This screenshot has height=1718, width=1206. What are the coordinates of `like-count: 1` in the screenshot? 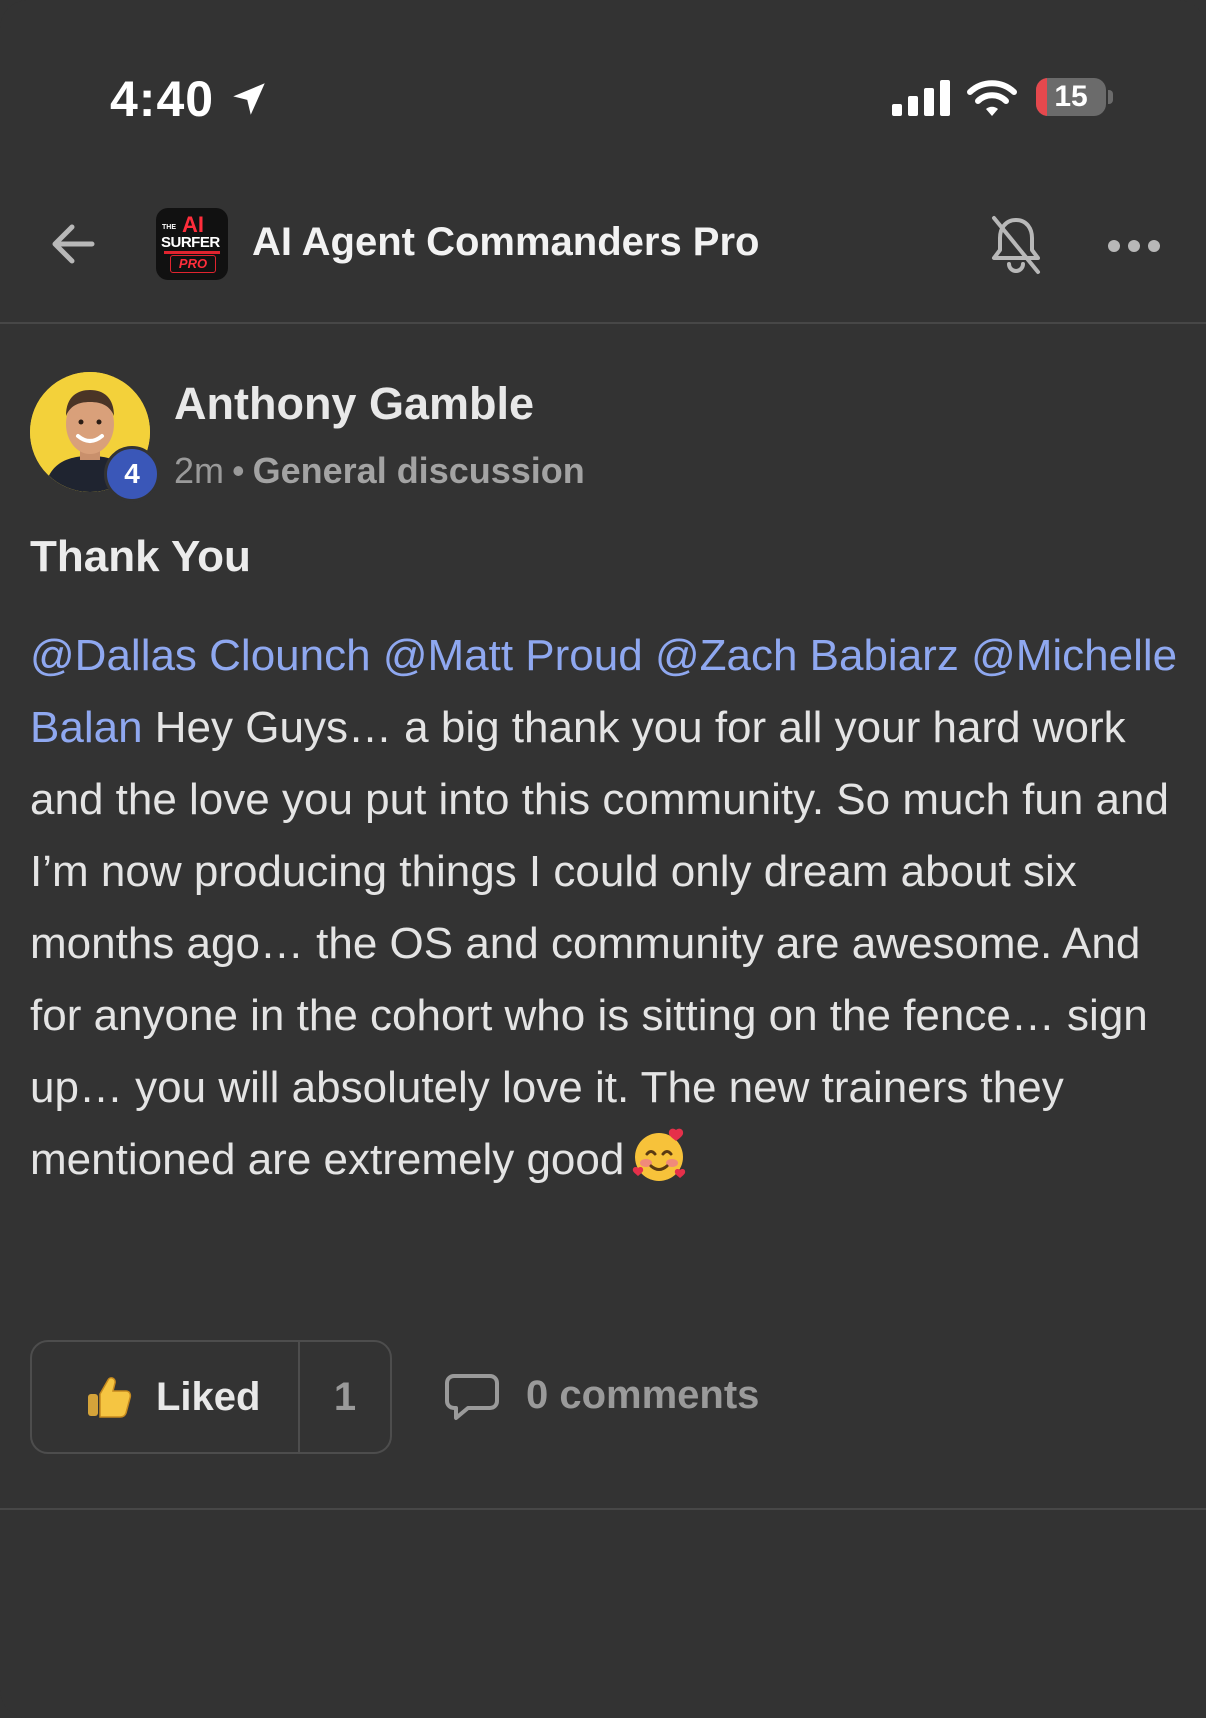 It's located at (345, 1397).